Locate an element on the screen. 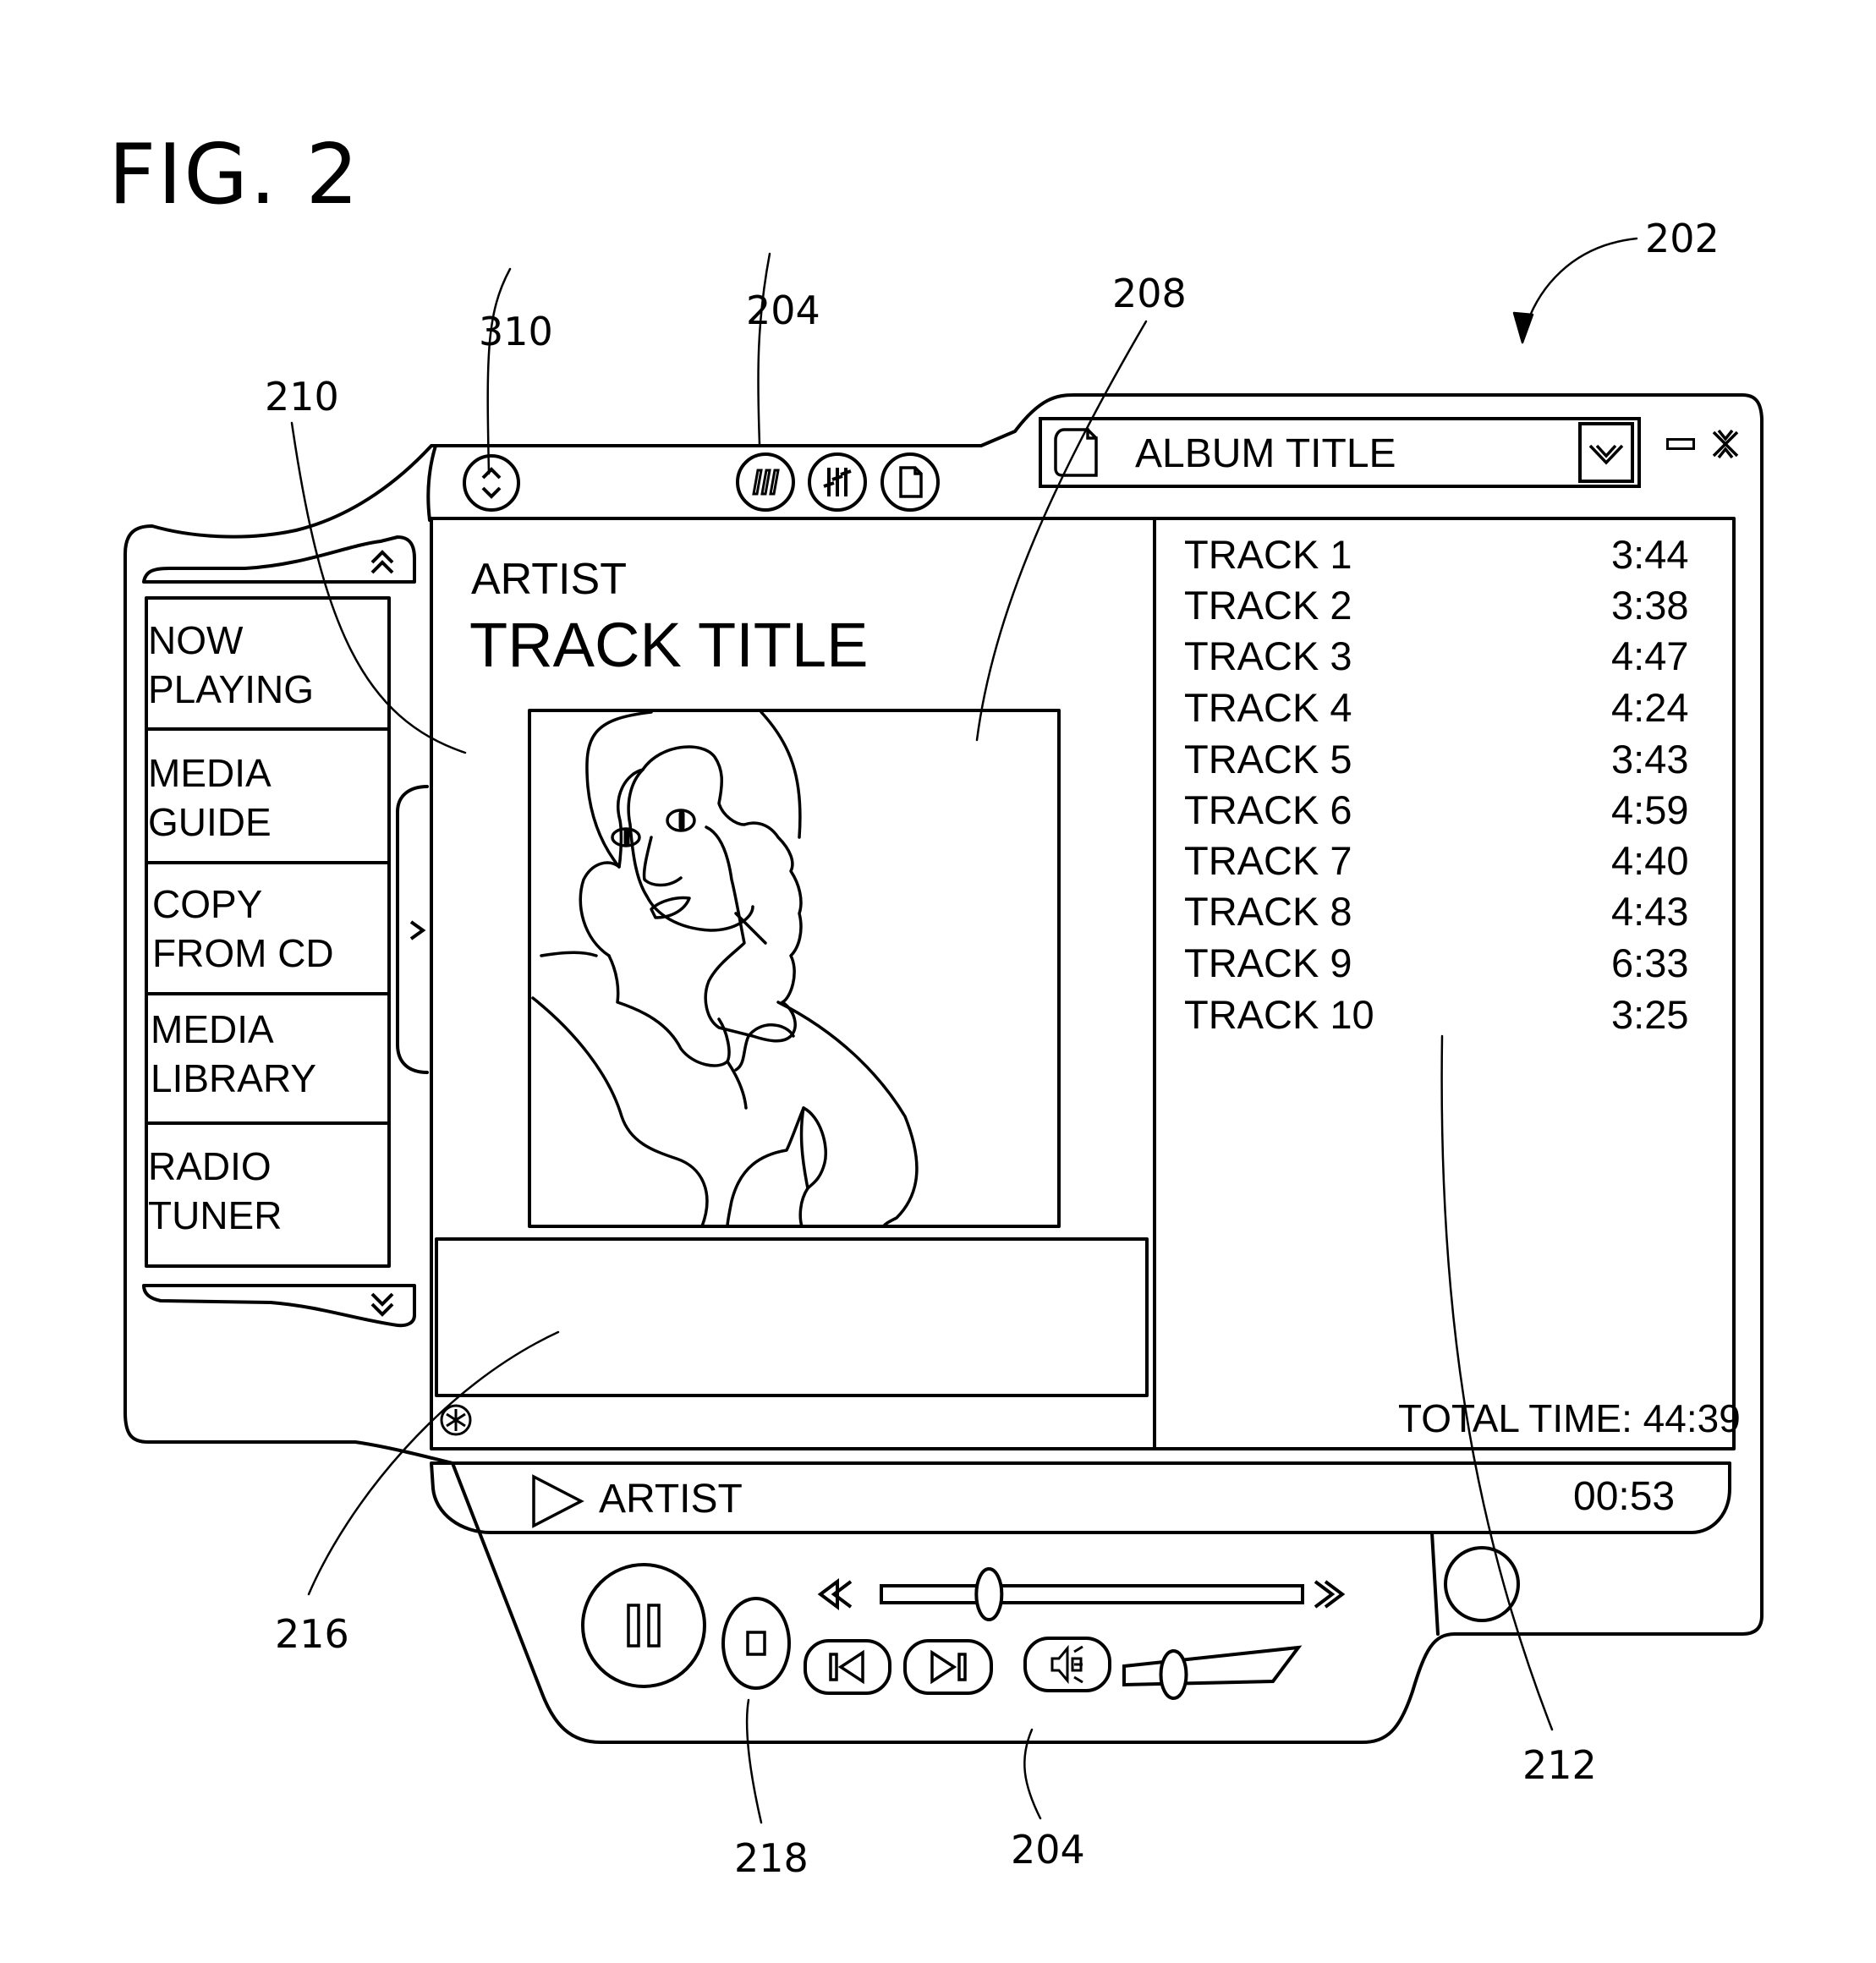 This screenshot has height=1963, width=1876. sidebar-item-label: COPY is located at coordinates (208, 904).